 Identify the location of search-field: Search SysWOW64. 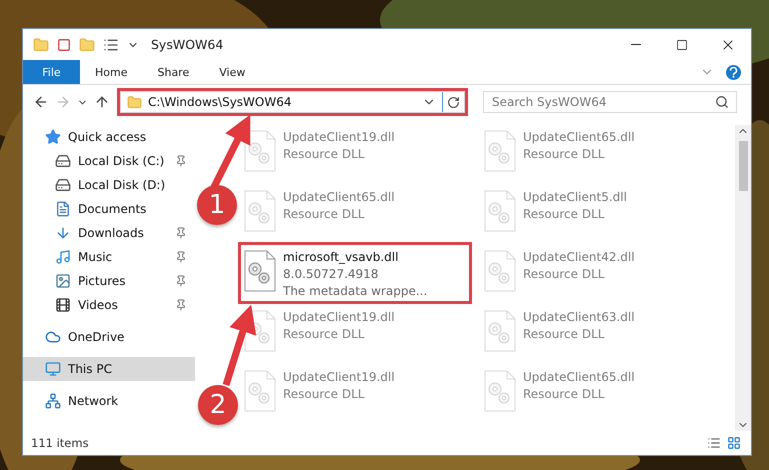
(610, 102).